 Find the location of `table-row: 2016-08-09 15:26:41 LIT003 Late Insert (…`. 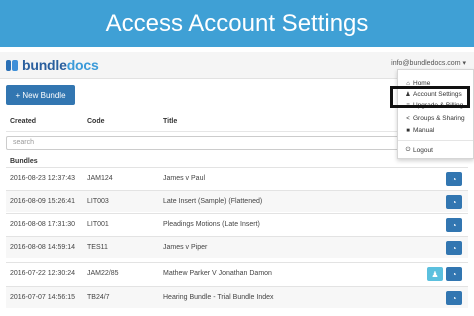

table-row: 2016-08-09 15:26:41 LIT003 Late Insert (… is located at coordinates (237, 201).